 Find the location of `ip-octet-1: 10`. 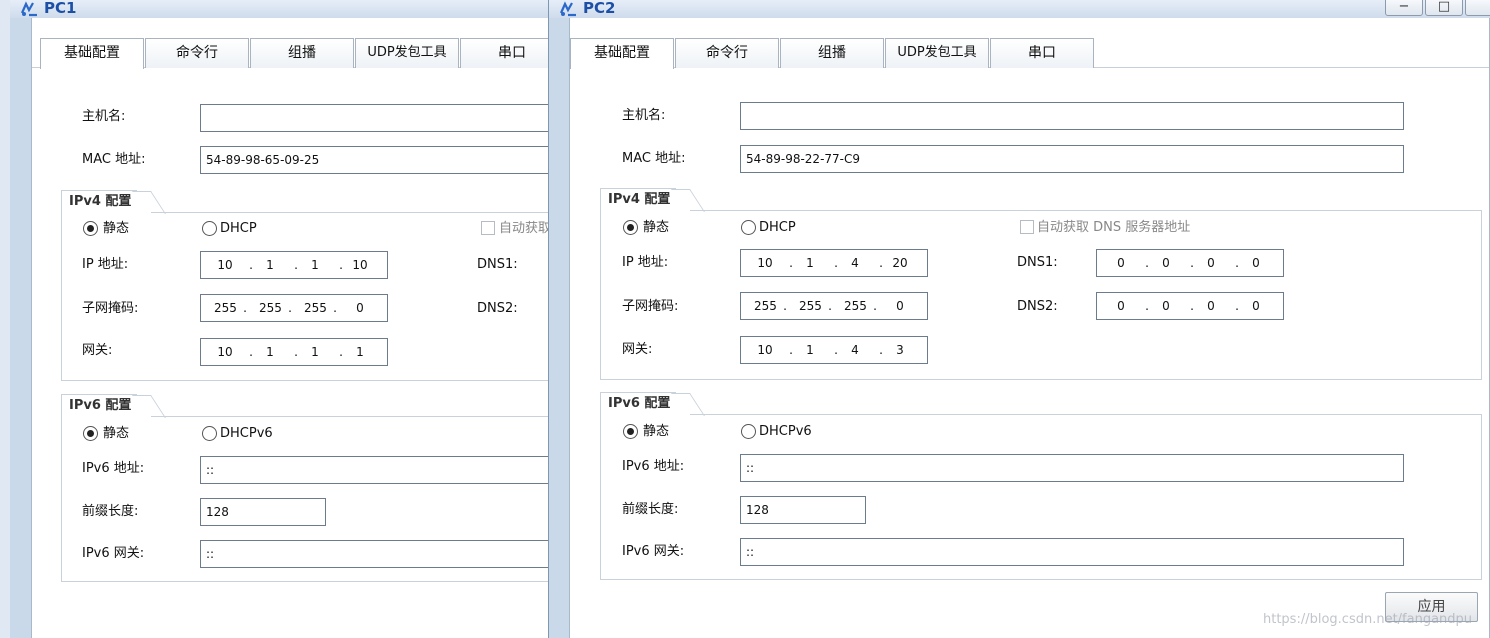

ip-octet-1: 10 is located at coordinates (765, 263).